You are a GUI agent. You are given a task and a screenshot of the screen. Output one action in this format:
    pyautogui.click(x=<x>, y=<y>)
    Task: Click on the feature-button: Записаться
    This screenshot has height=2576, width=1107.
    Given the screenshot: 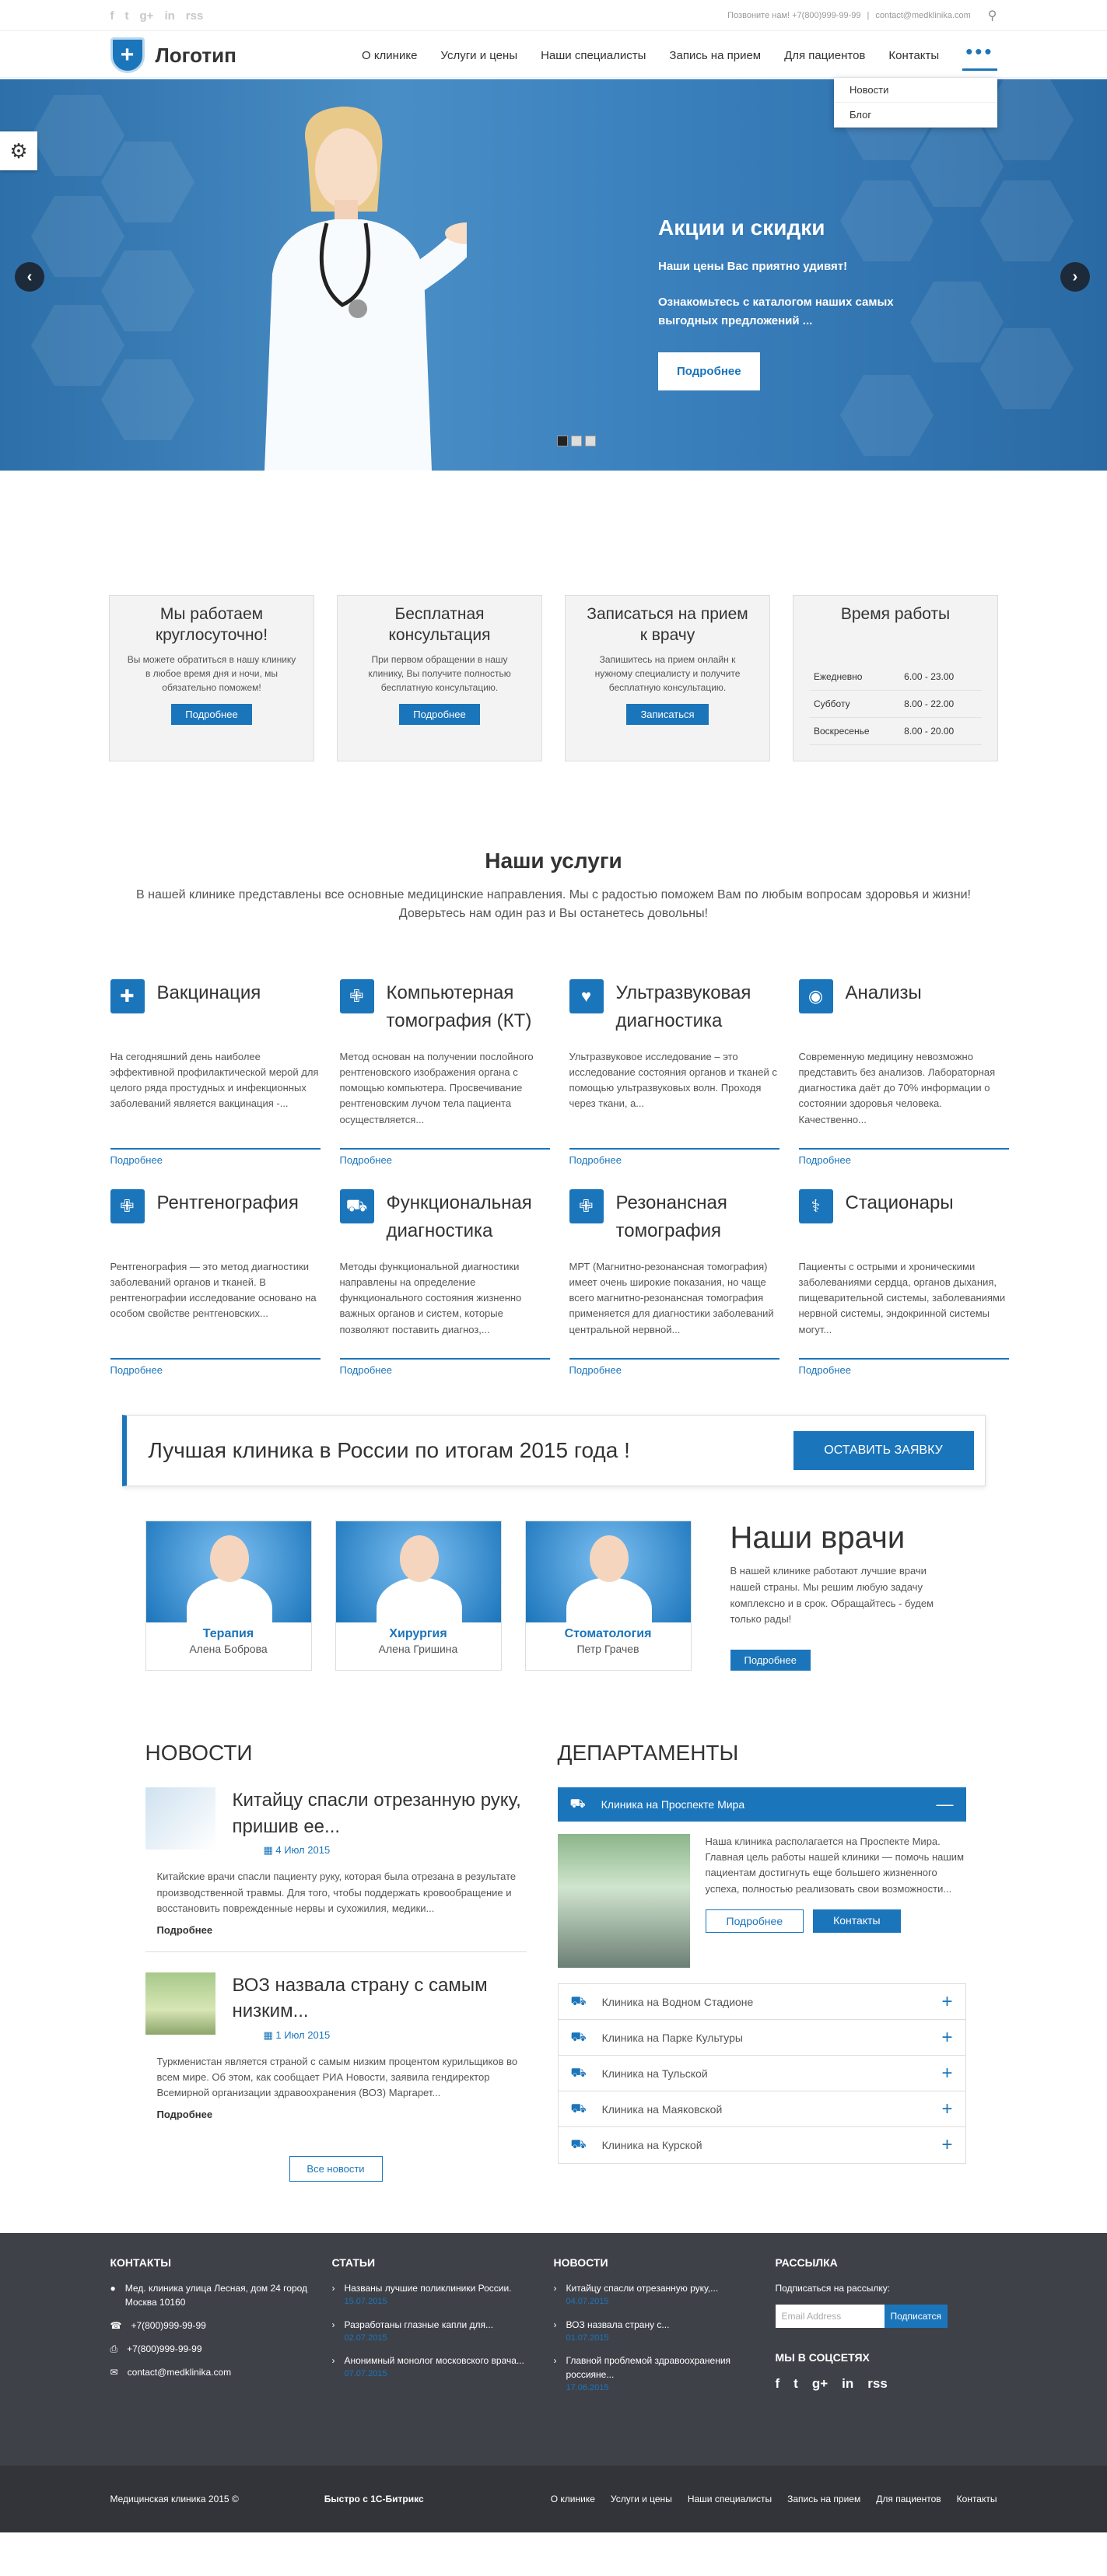 What is the action you would take?
    pyautogui.click(x=667, y=714)
    